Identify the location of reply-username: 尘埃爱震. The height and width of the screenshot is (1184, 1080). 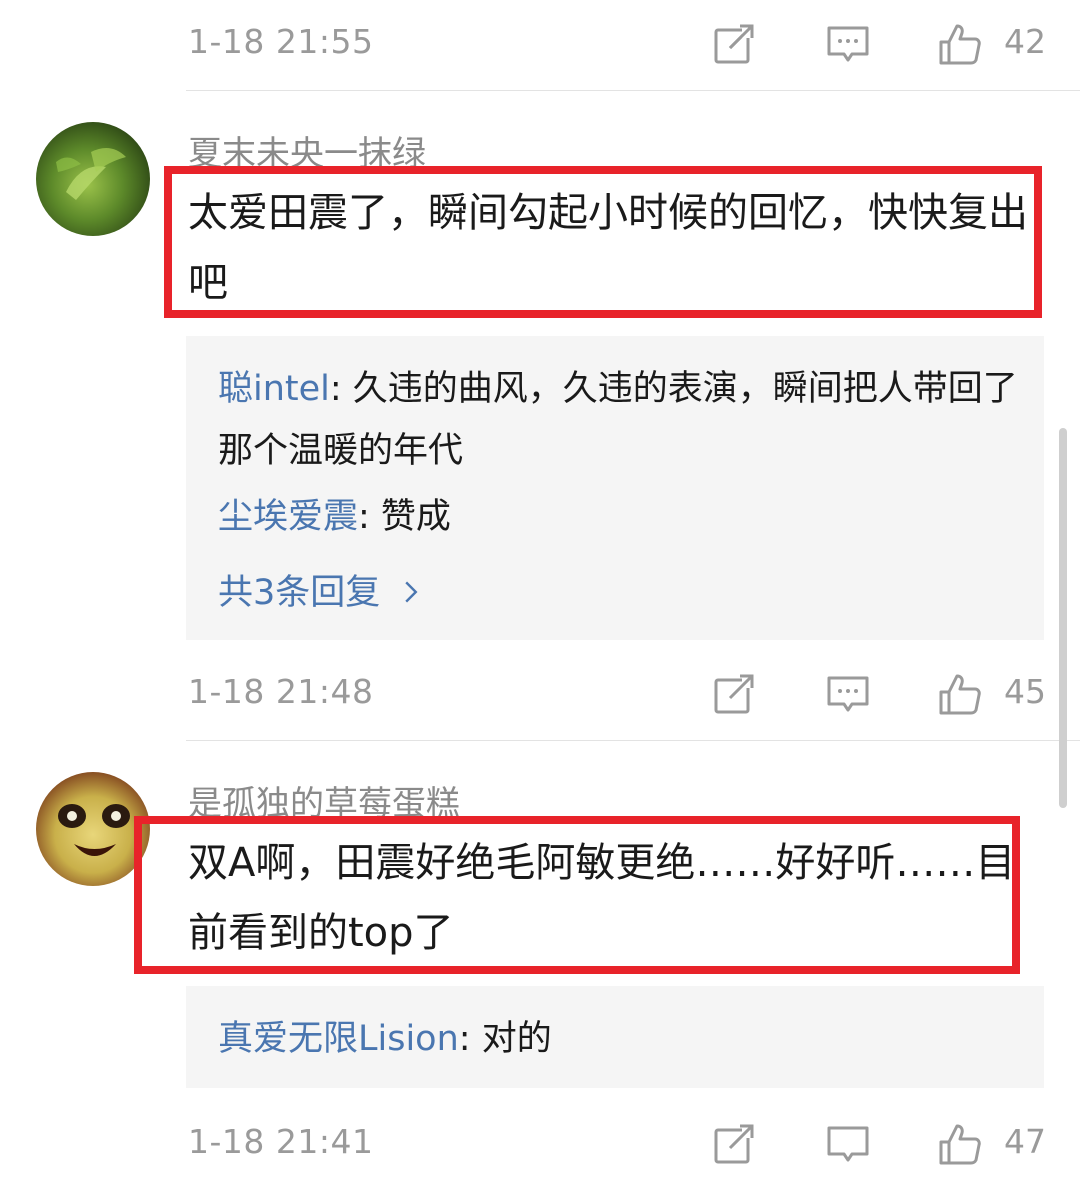
(288, 517).